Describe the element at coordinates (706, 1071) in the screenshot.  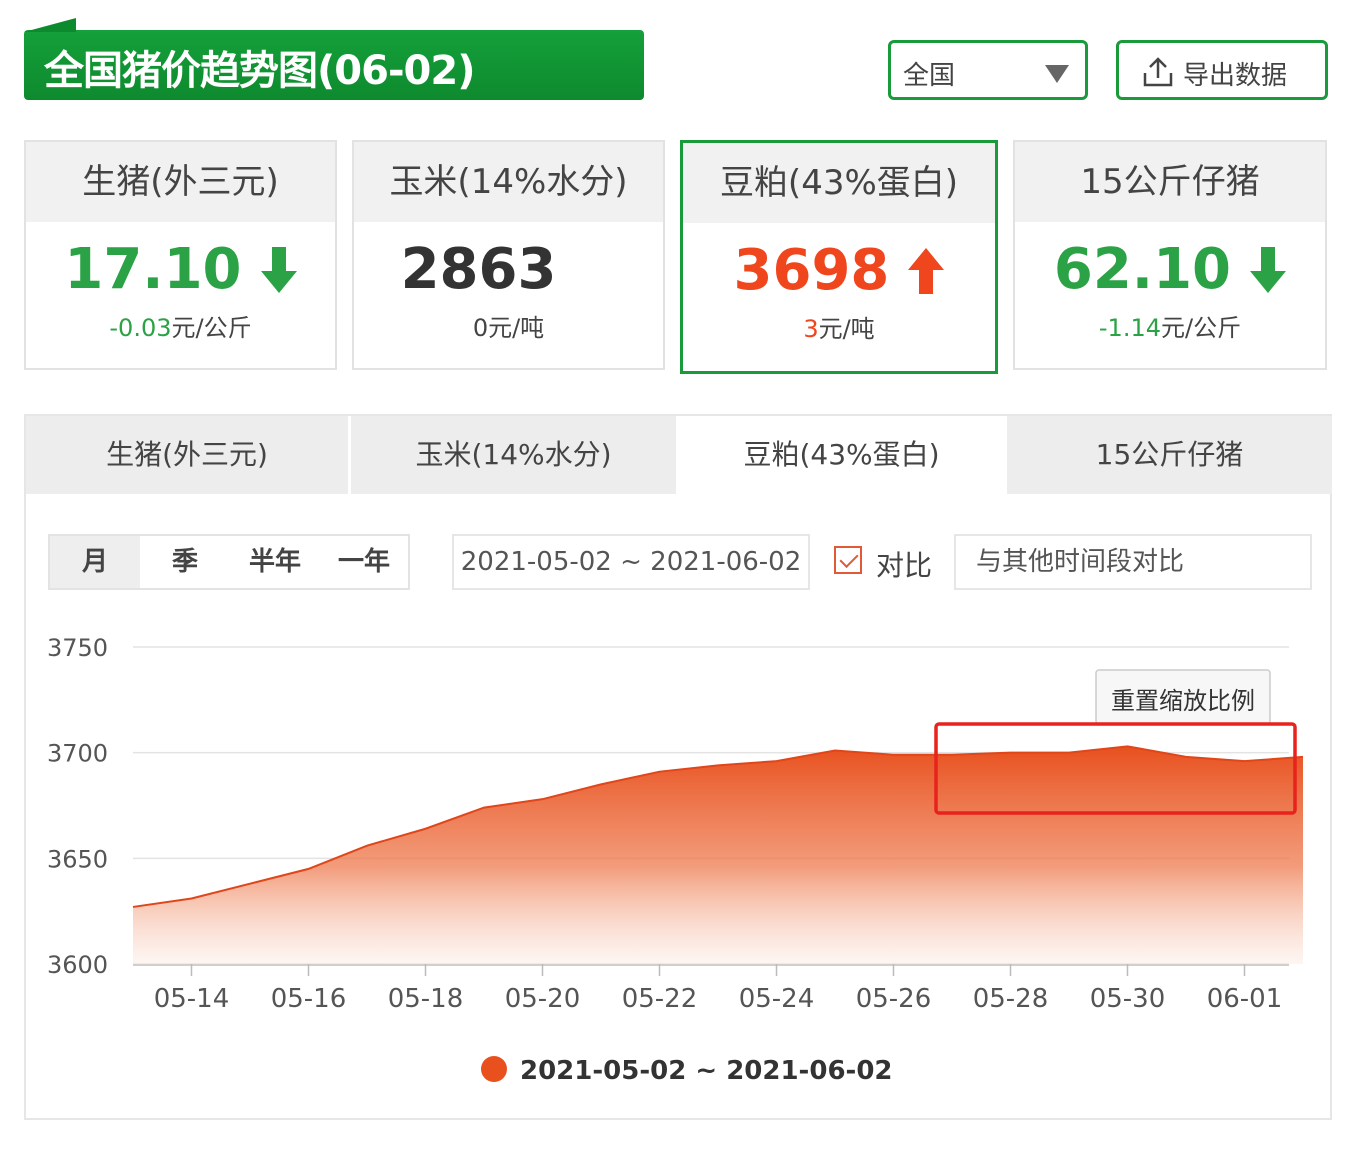
I see `legend-label: 2021-05-02 ~ 2021-06-02` at that location.